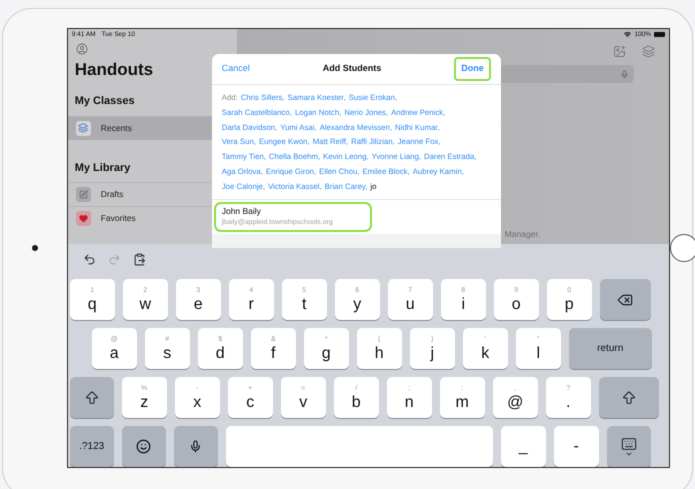 The image size is (695, 489). I want to click on smiley-icon, so click(144, 446).